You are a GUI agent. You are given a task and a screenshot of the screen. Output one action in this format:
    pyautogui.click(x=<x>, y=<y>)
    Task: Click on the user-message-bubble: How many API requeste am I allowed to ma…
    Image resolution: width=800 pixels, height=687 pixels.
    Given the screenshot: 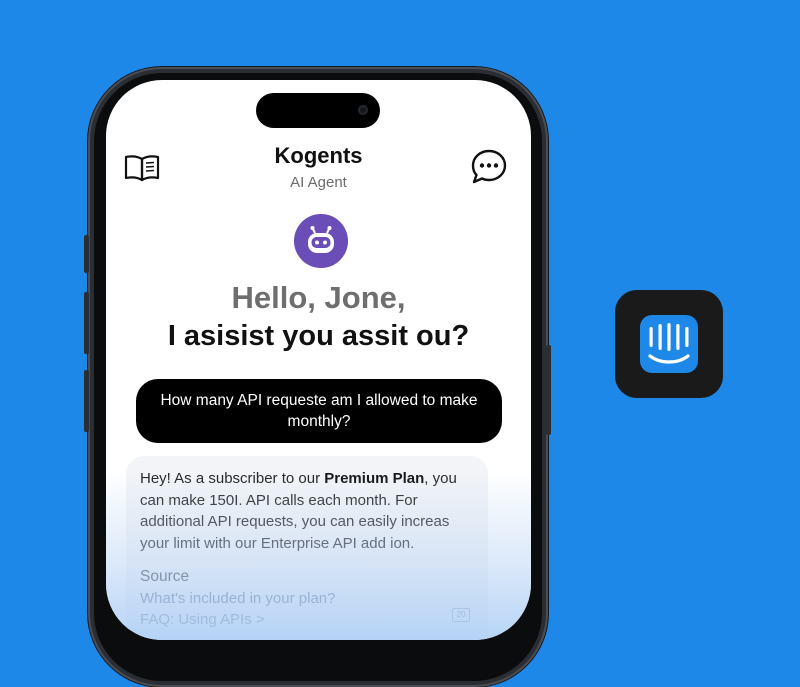 What is the action you would take?
    pyautogui.click(x=319, y=411)
    